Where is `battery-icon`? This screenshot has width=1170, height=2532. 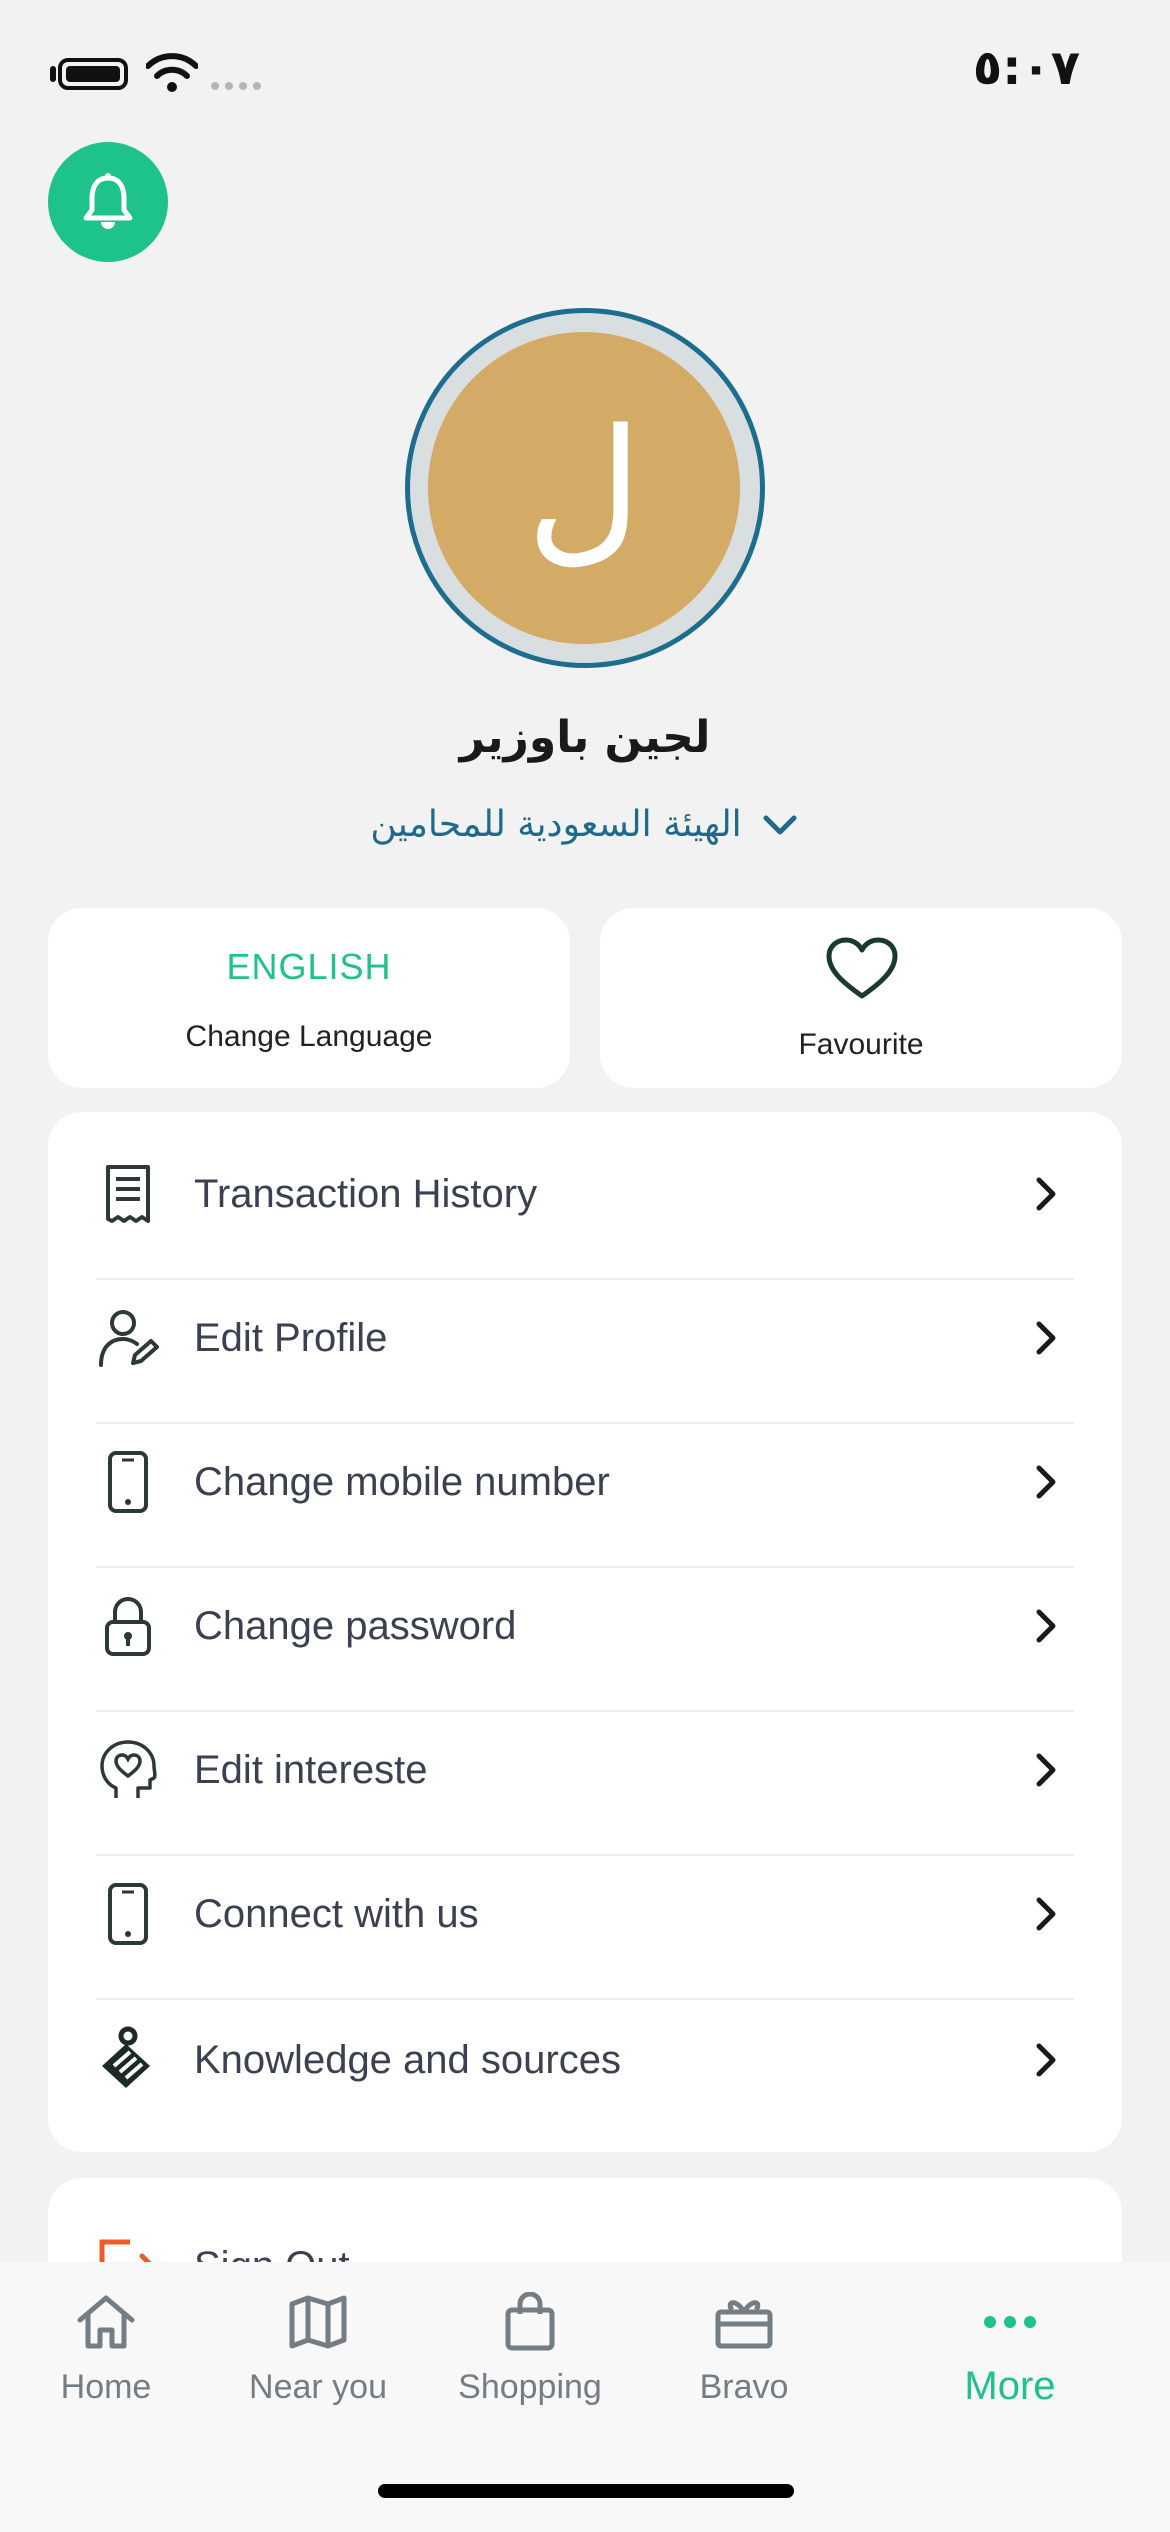
battery-icon is located at coordinates (93, 74).